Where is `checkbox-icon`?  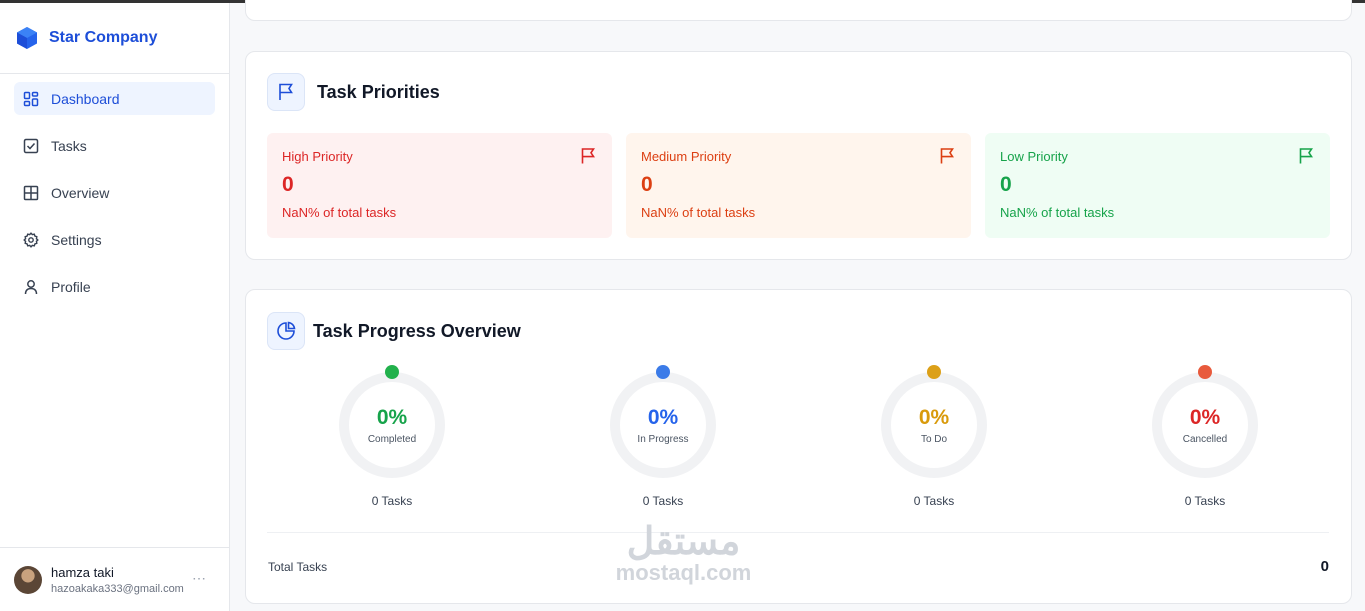 checkbox-icon is located at coordinates (31, 145).